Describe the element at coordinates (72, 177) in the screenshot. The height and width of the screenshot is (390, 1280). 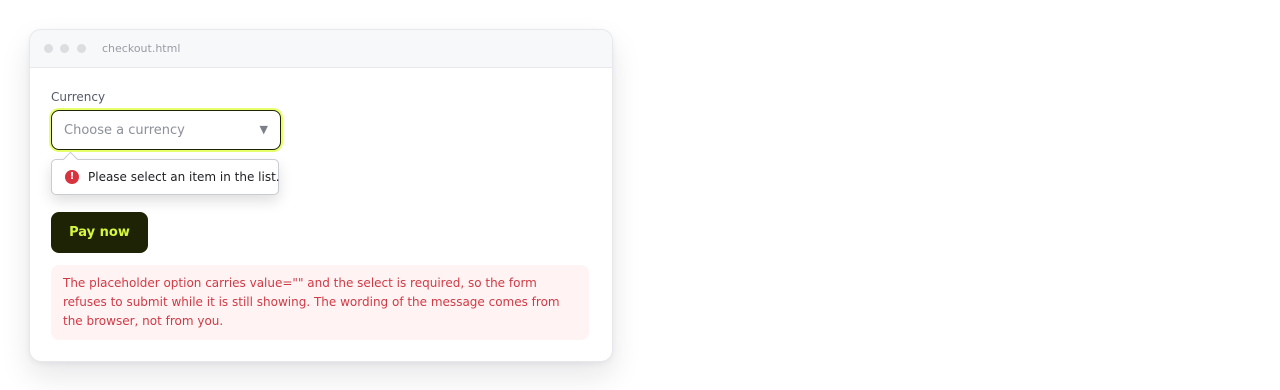
I see `error-icon: !` at that location.